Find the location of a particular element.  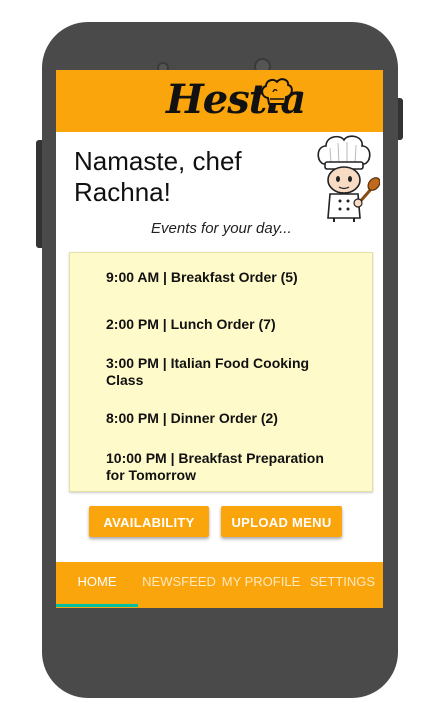

event-item: 8:00 PM | Dinner Order (2) is located at coordinates (226, 418).